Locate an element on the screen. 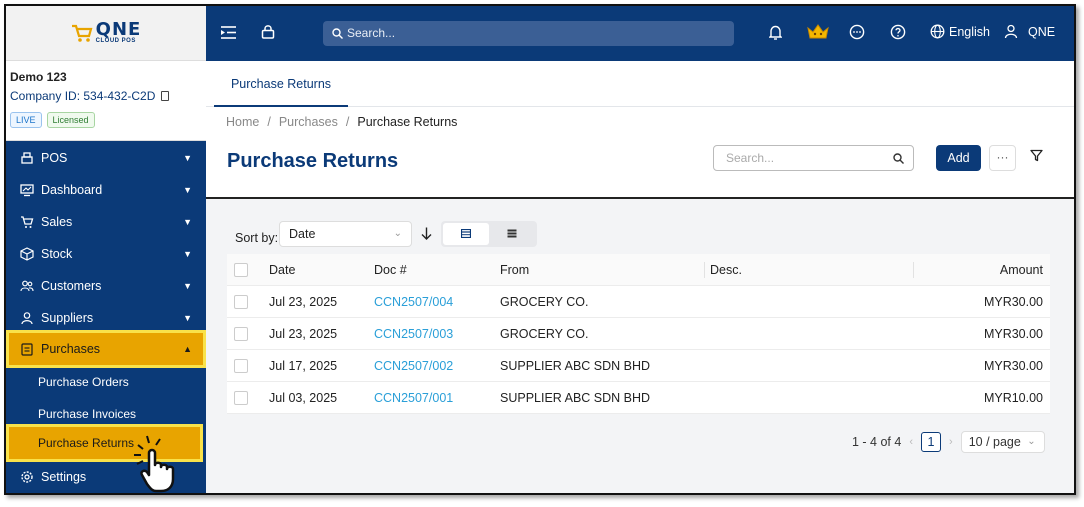  help-icon is located at coordinates (898, 32).